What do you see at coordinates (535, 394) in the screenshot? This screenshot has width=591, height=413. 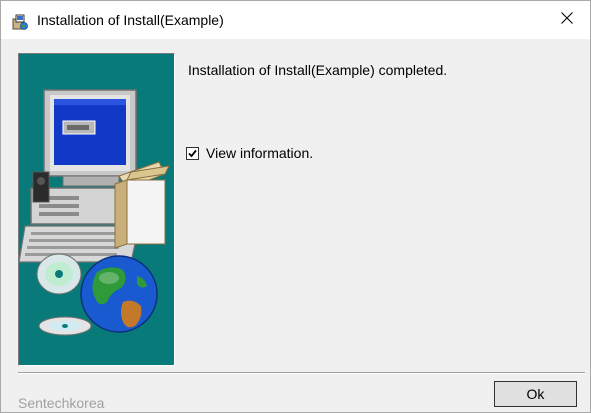 I see `ok-button: Ok` at bounding box center [535, 394].